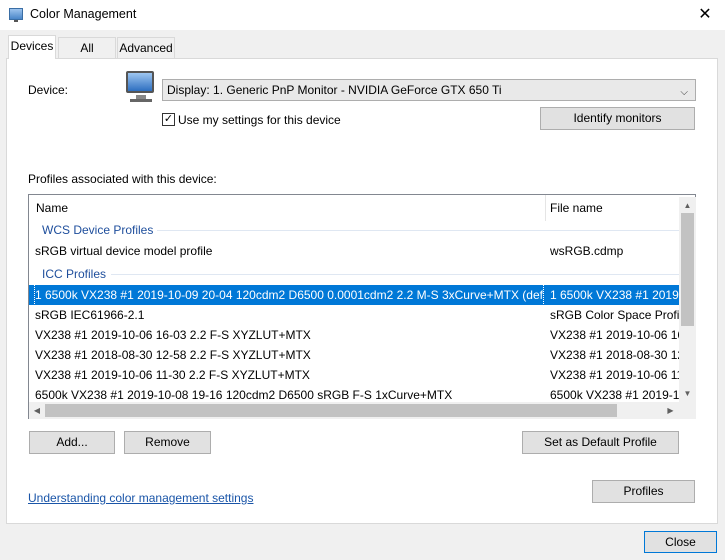  I want to click on remove-profile-button: Remove, so click(167, 442).